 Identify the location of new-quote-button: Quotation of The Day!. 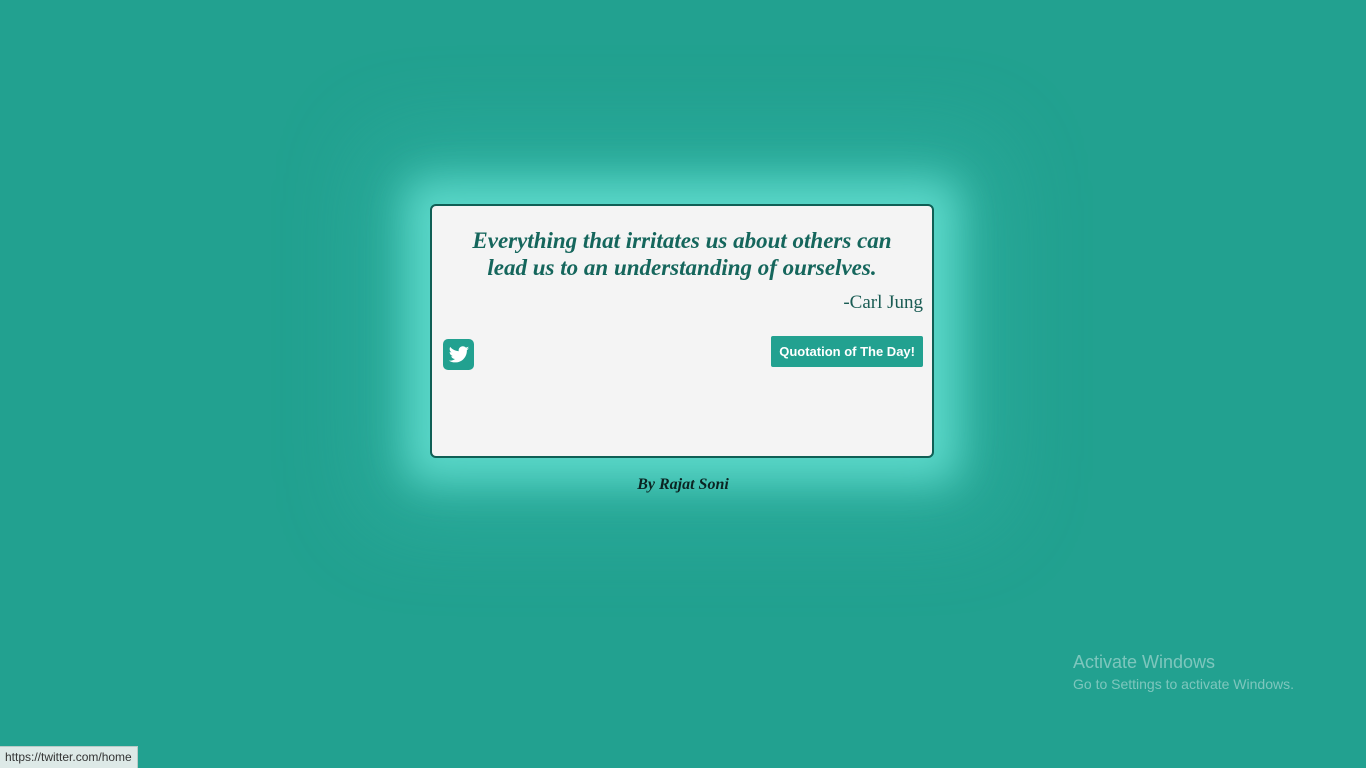
(847, 351).